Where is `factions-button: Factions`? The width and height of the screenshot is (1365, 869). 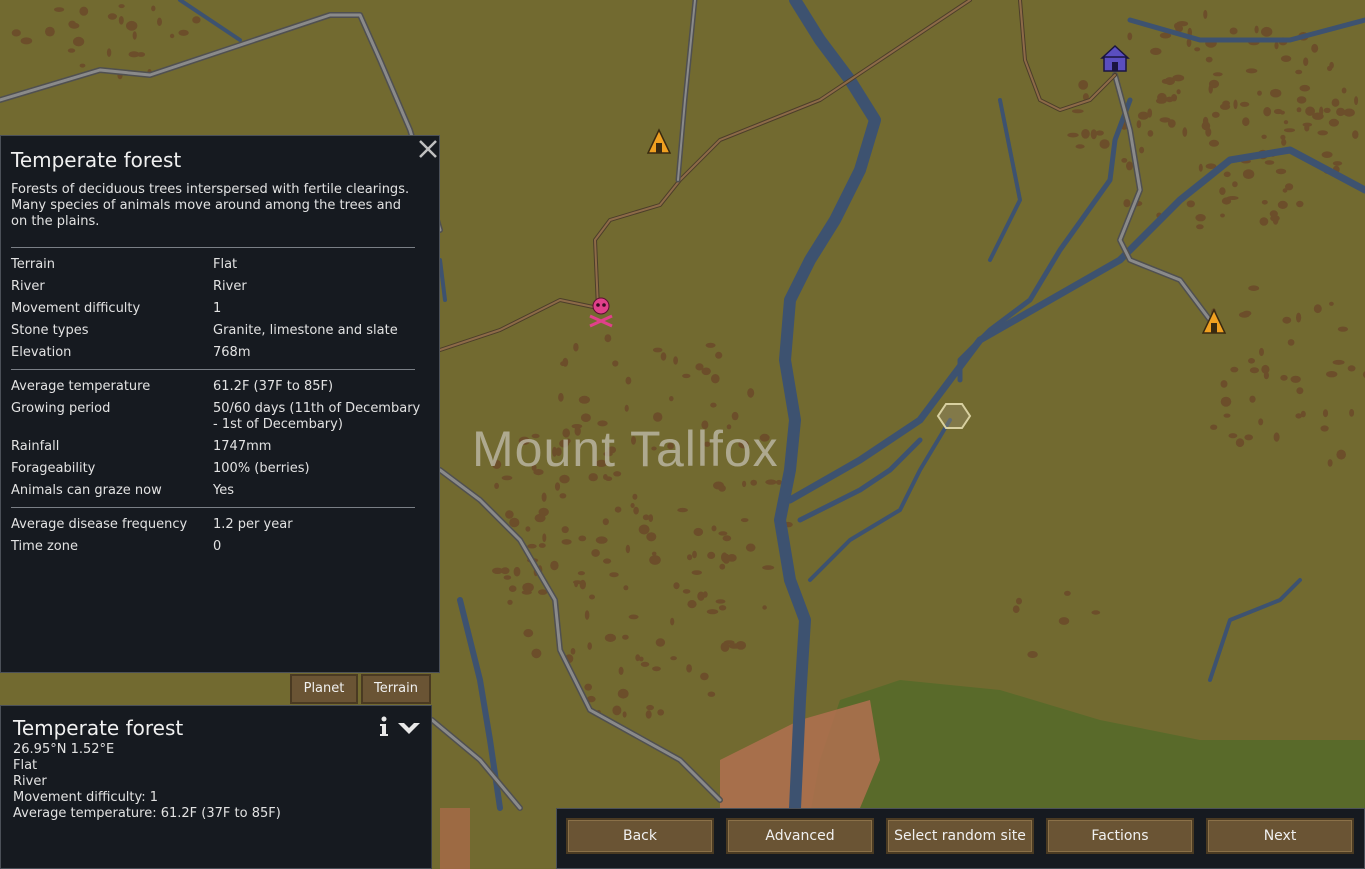
factions-button: Factions is located at coordinates (1120, 836).